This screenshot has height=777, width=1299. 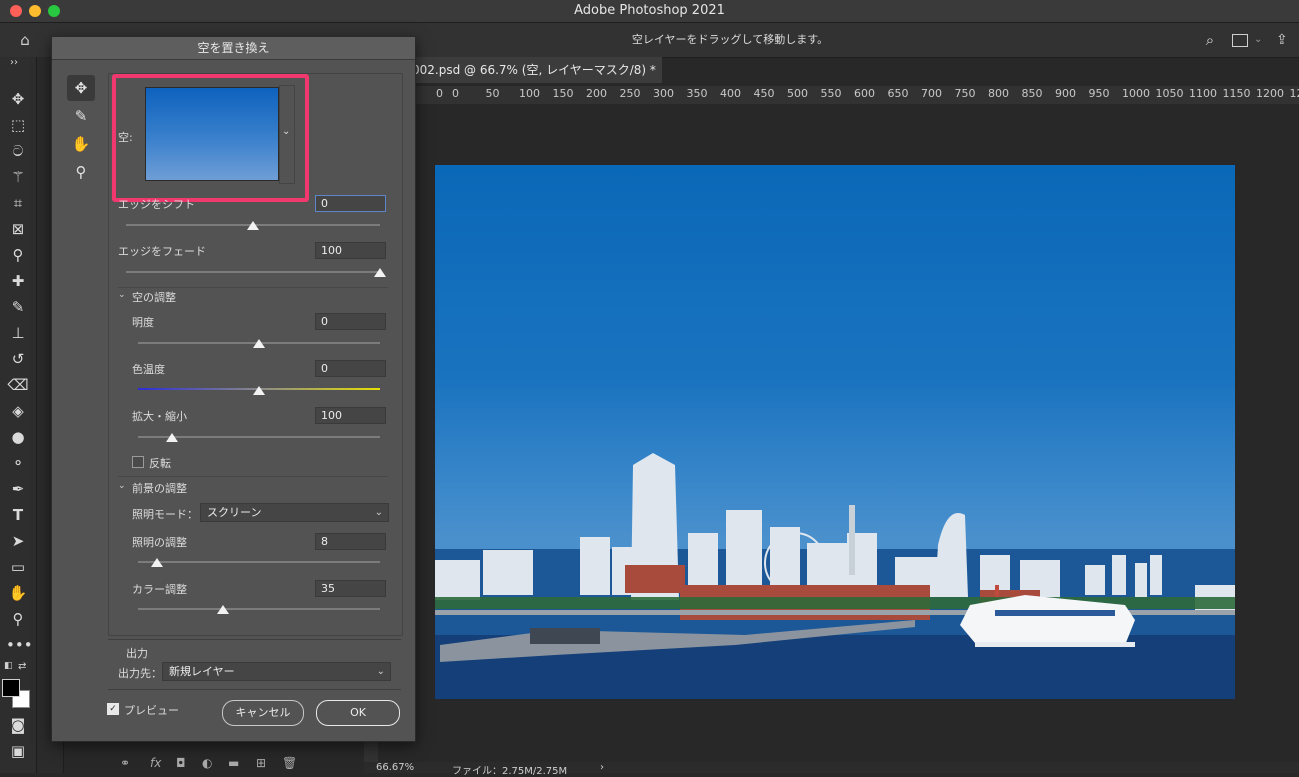 I want to click on output-dest-select: 新規レイヤー ⌄, so click(x=276, y=671).